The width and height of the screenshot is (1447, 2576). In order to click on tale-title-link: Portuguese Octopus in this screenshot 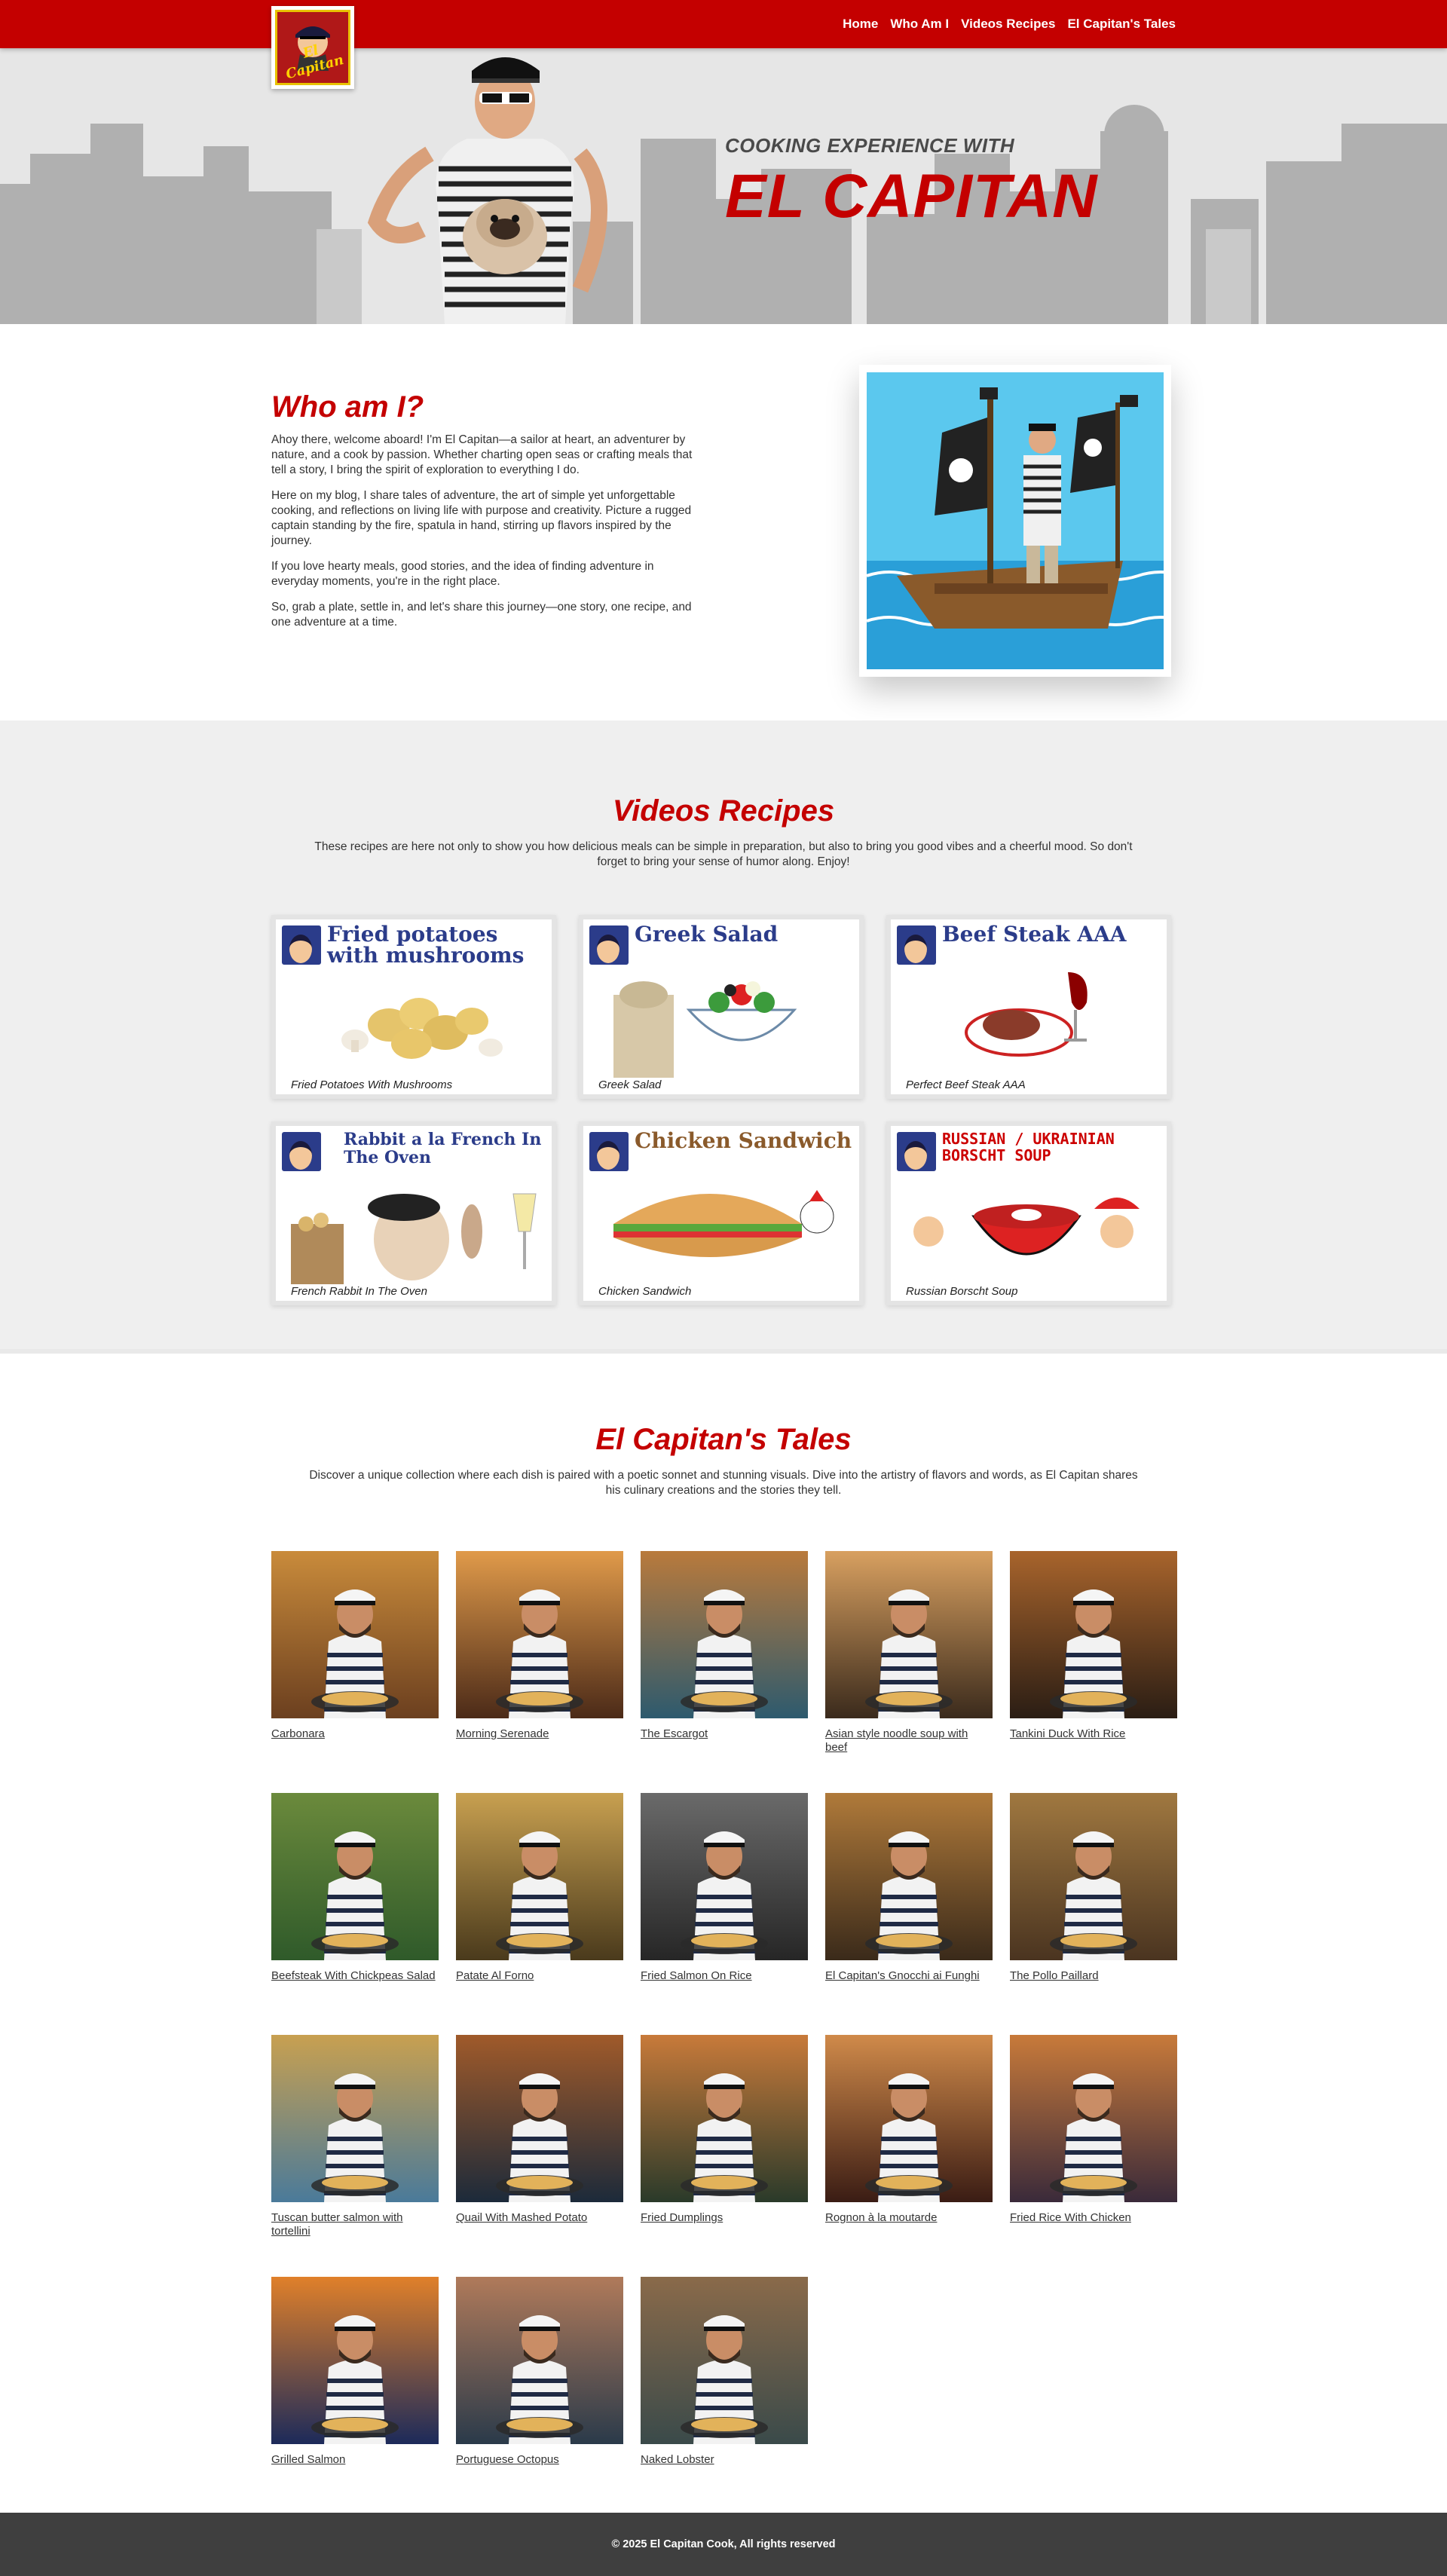, I will do `click(539, 2460)`.